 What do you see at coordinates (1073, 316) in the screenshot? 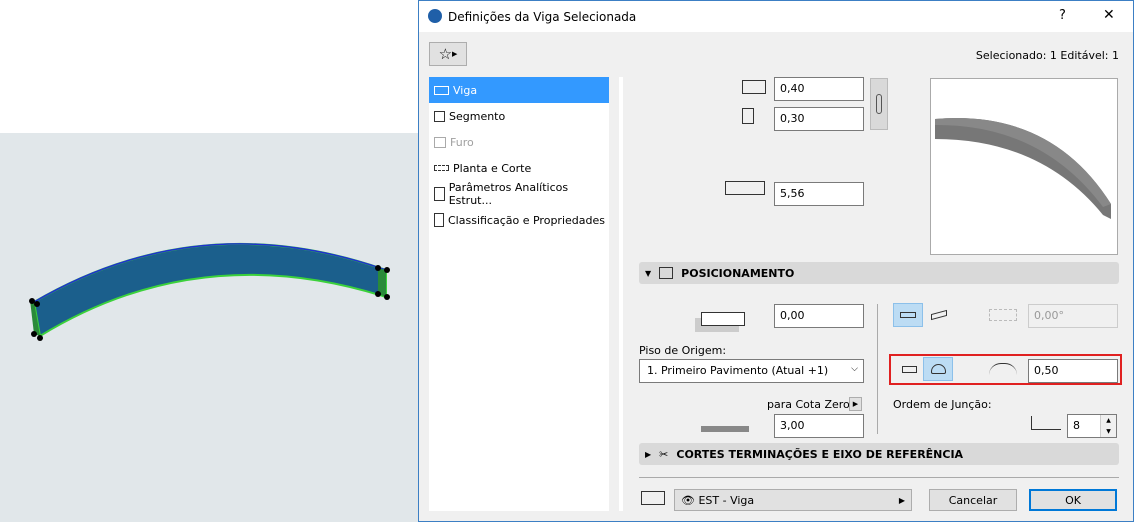
I see `tilt-angle-input: 0,00°` at bounding box center [1073, 316].